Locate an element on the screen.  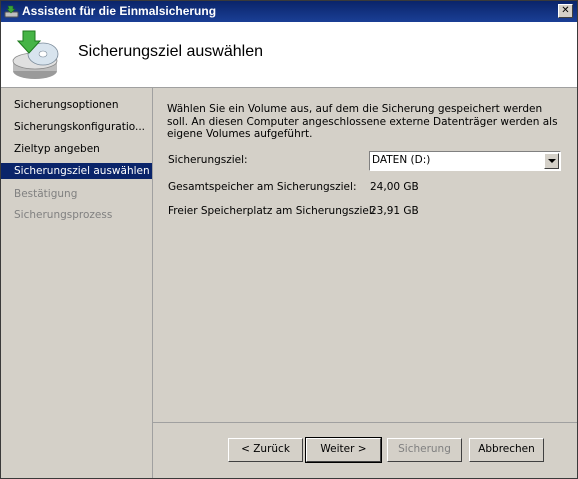
step-sicherungsziel-auswaehlen: Sicherungsziel auswählen is located at coordinates (76, 171).